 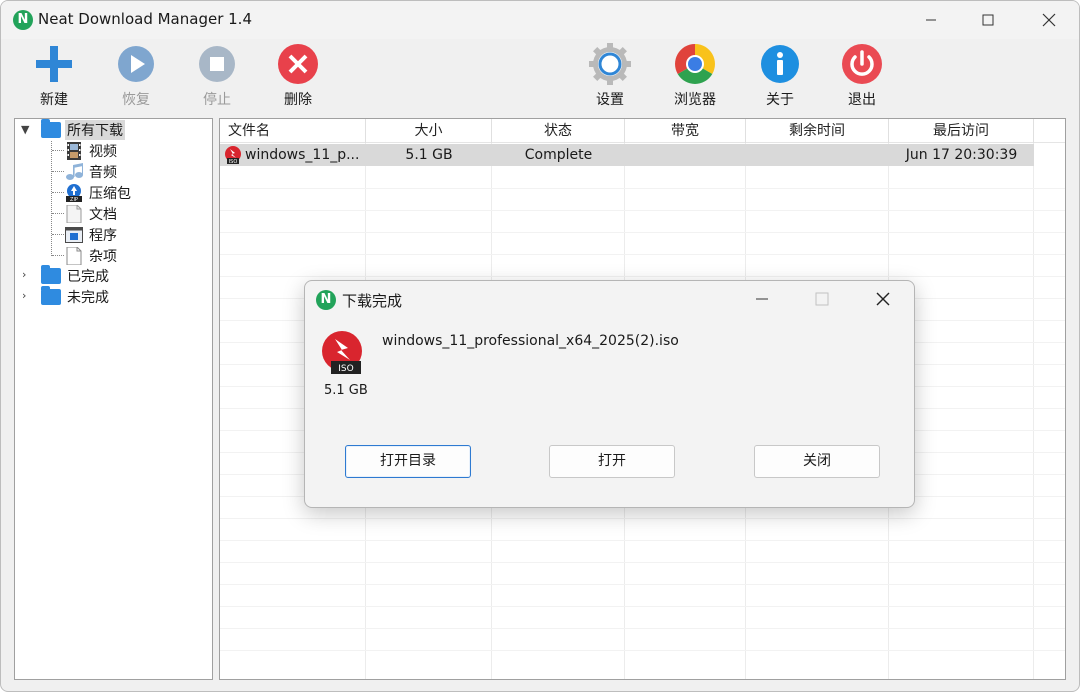 I want to click on dialog-minimize-button, so click(x=762, y=299).